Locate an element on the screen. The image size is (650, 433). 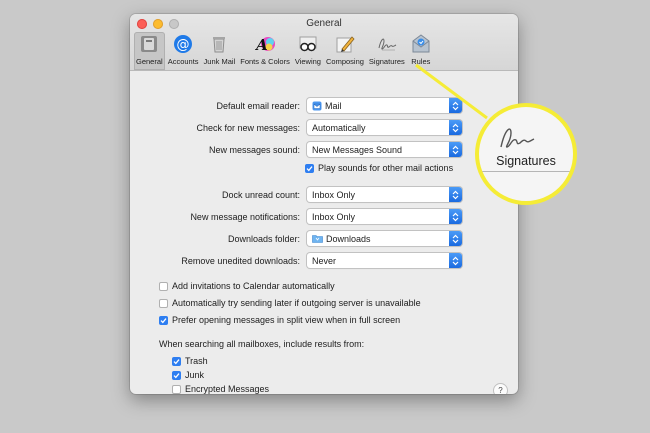
remove-downloads-row: Remove unedited downloads: Never is located at coordinates (324, 261).